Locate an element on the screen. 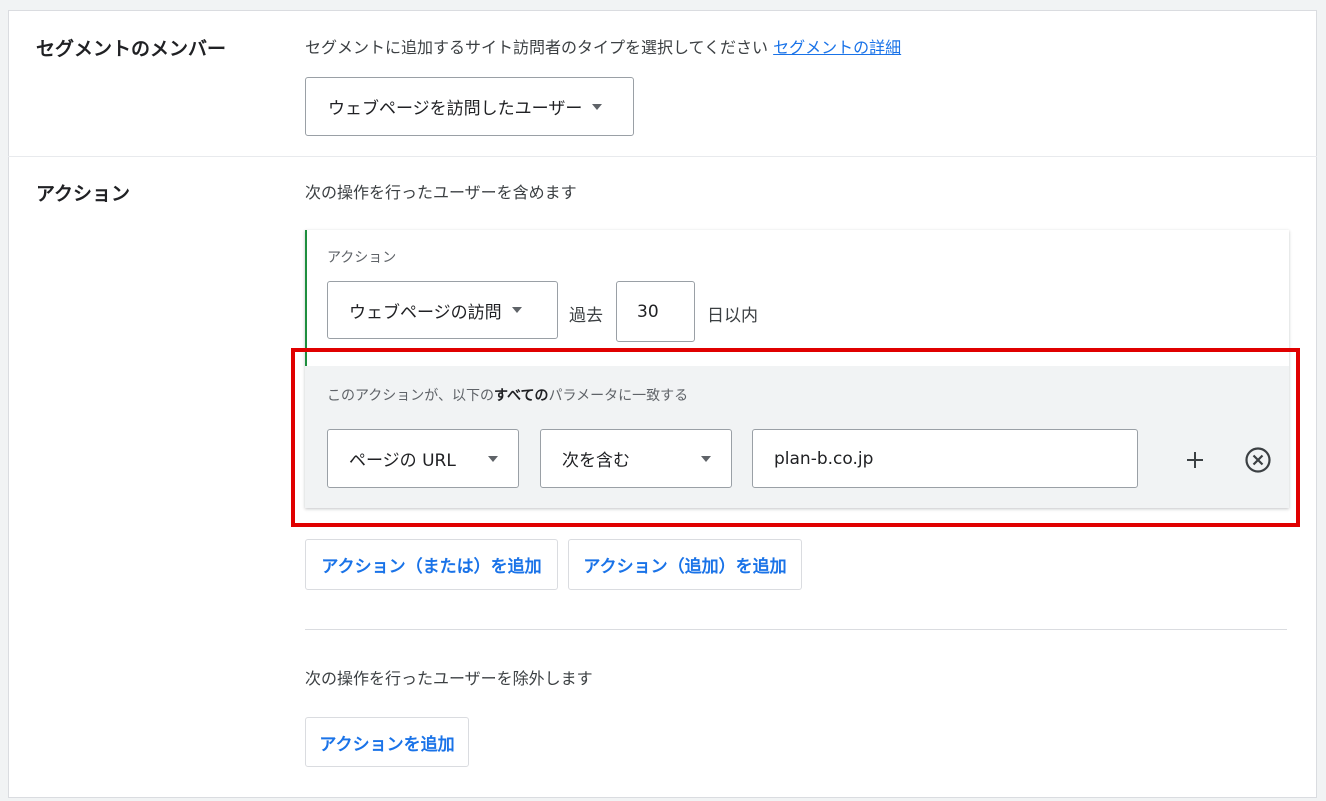  visitor-type-dropdown: ウェブページを訪問したユーザー is located at coordinates (469, 106).